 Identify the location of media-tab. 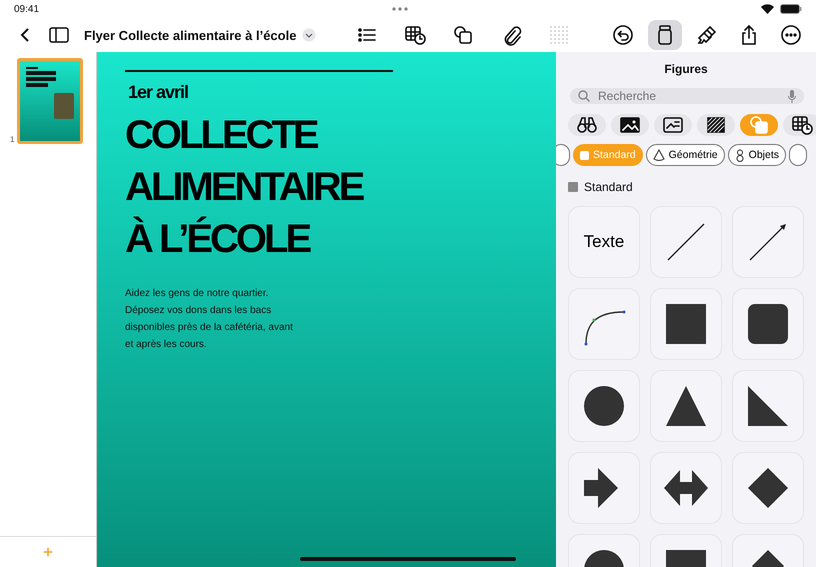
(673, 125).